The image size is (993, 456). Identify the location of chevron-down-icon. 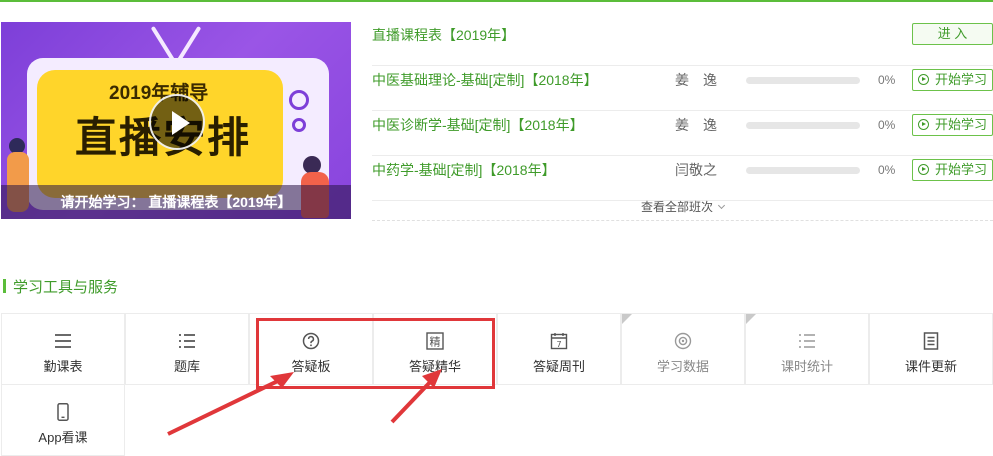
(721, 205).